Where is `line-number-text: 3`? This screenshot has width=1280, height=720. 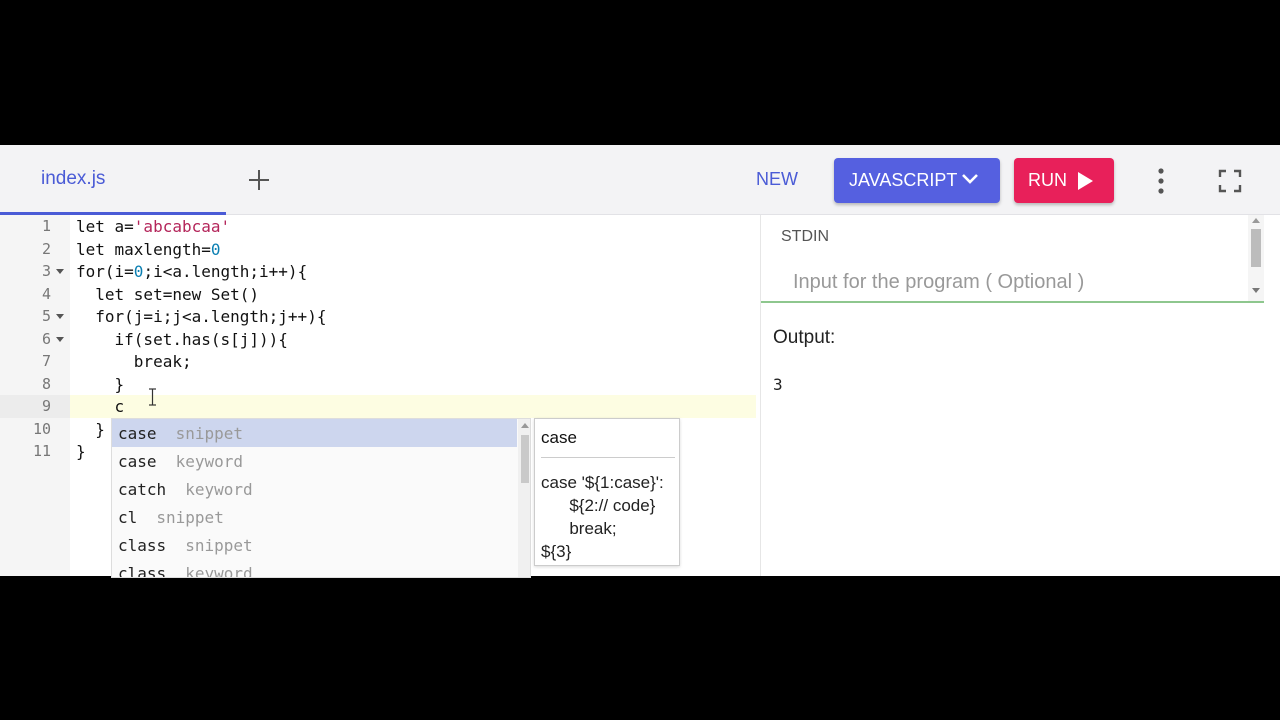
line-number-text: 3 is located at coordinates (46, 271).